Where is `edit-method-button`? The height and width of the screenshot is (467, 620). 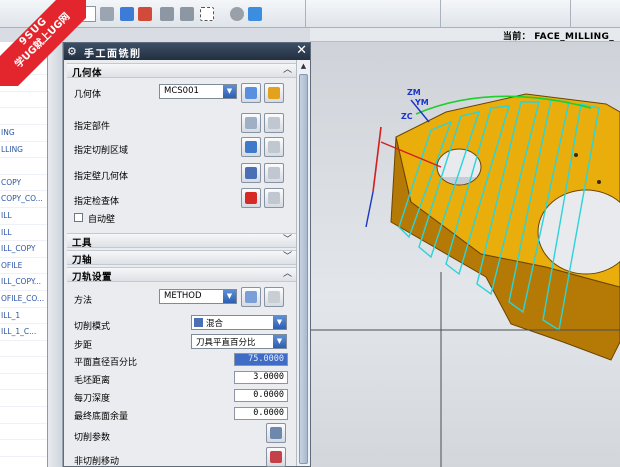 edit-method-button is located at coordinates (274, 297).